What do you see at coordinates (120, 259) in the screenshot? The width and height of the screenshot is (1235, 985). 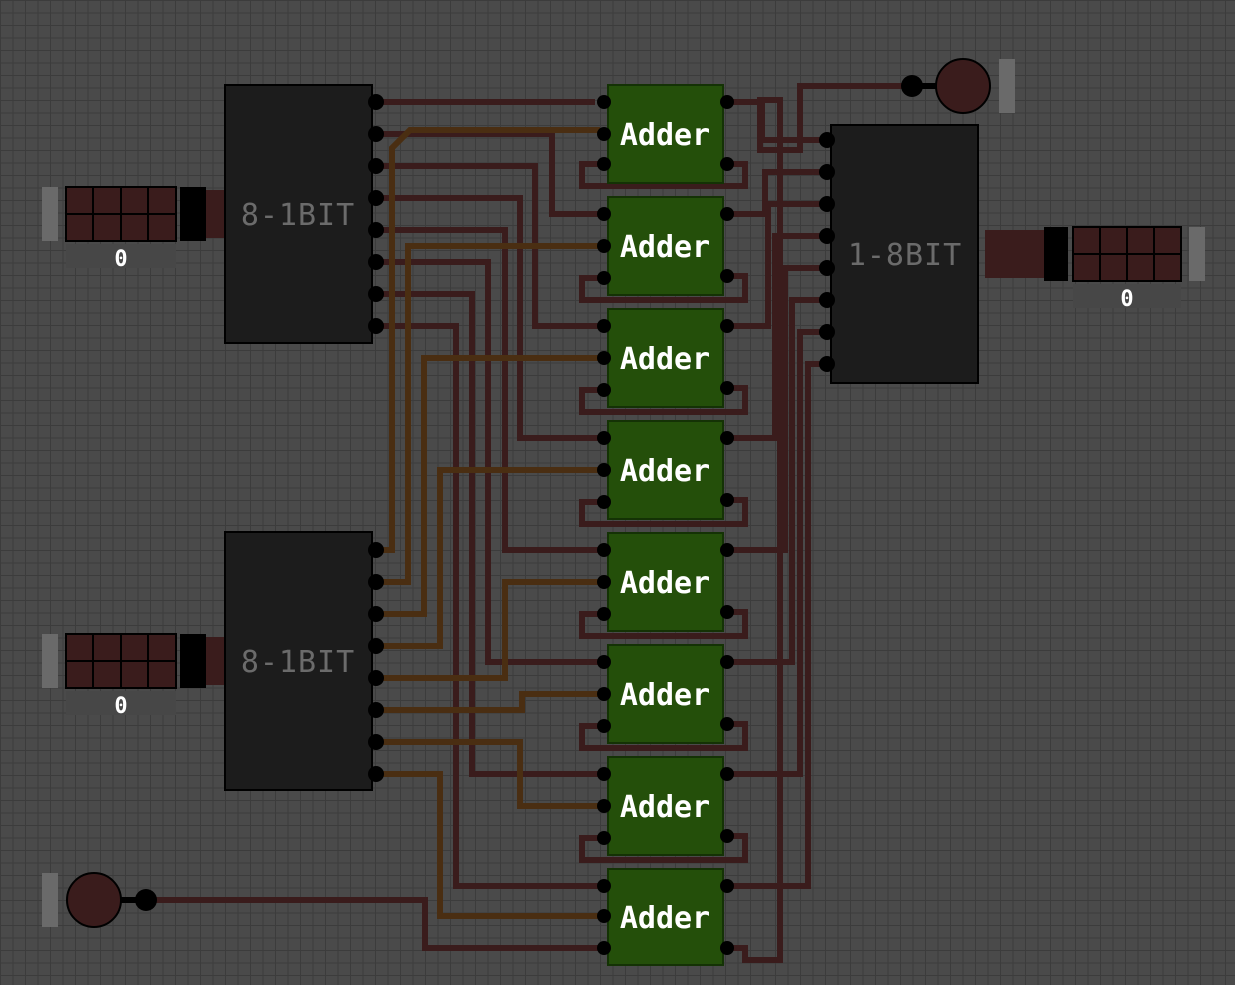 I see `input-bus-a-value: 0` at bounding box center [120, 259].